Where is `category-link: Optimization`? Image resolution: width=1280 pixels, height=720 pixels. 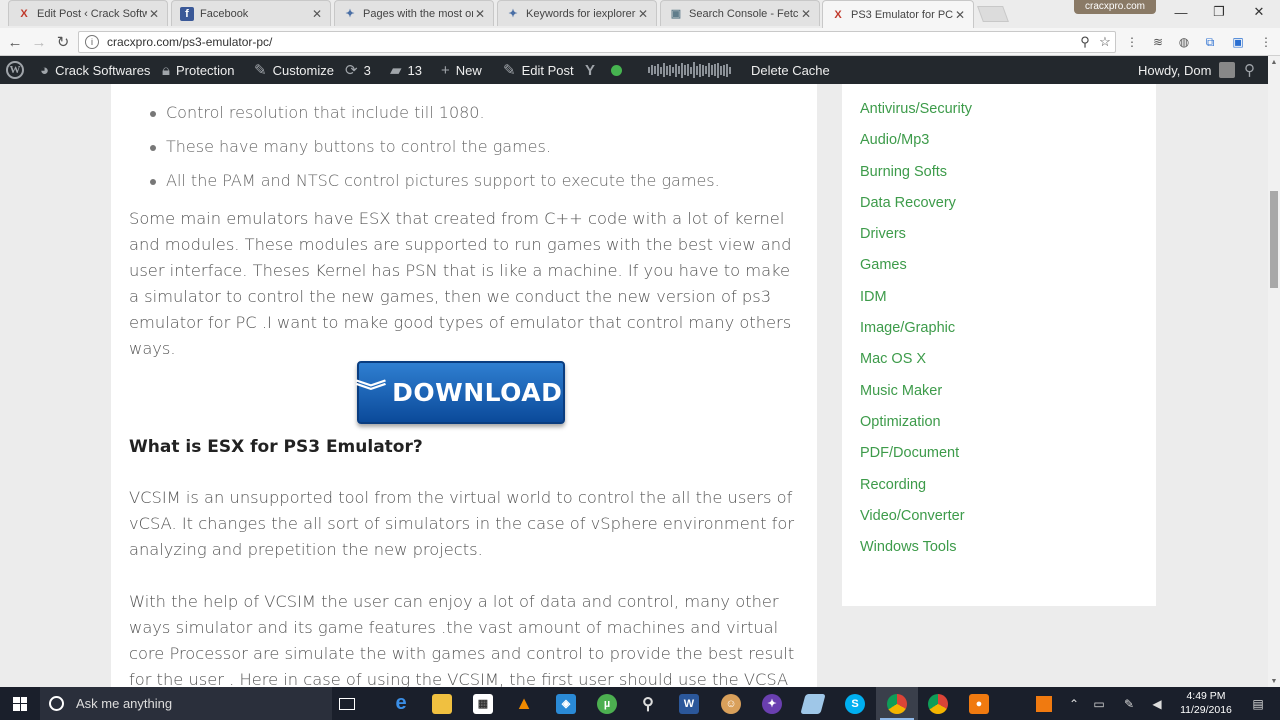 category-link: Optimization is located at coordinates (916, 422).